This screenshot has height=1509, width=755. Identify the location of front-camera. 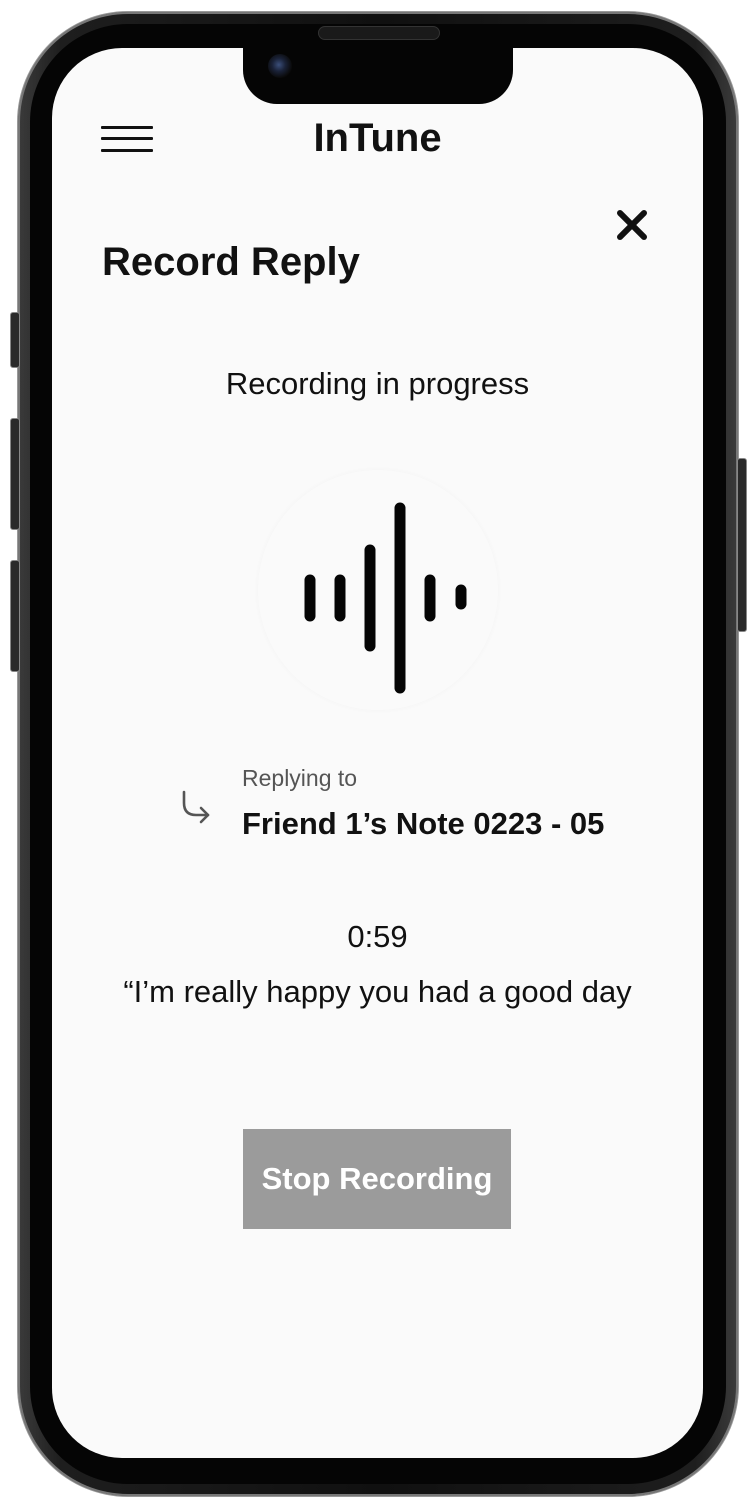
(280, 66).